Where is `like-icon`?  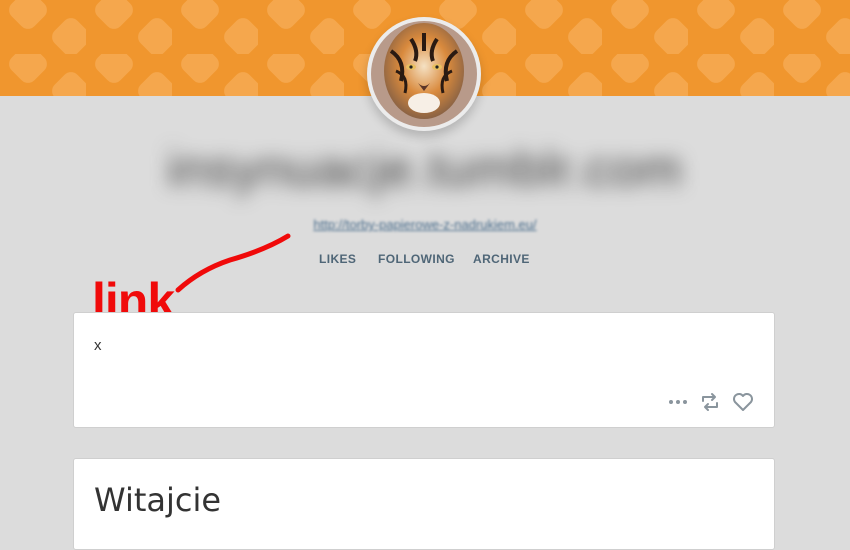
like-icon is located at coordinates (743, 402).